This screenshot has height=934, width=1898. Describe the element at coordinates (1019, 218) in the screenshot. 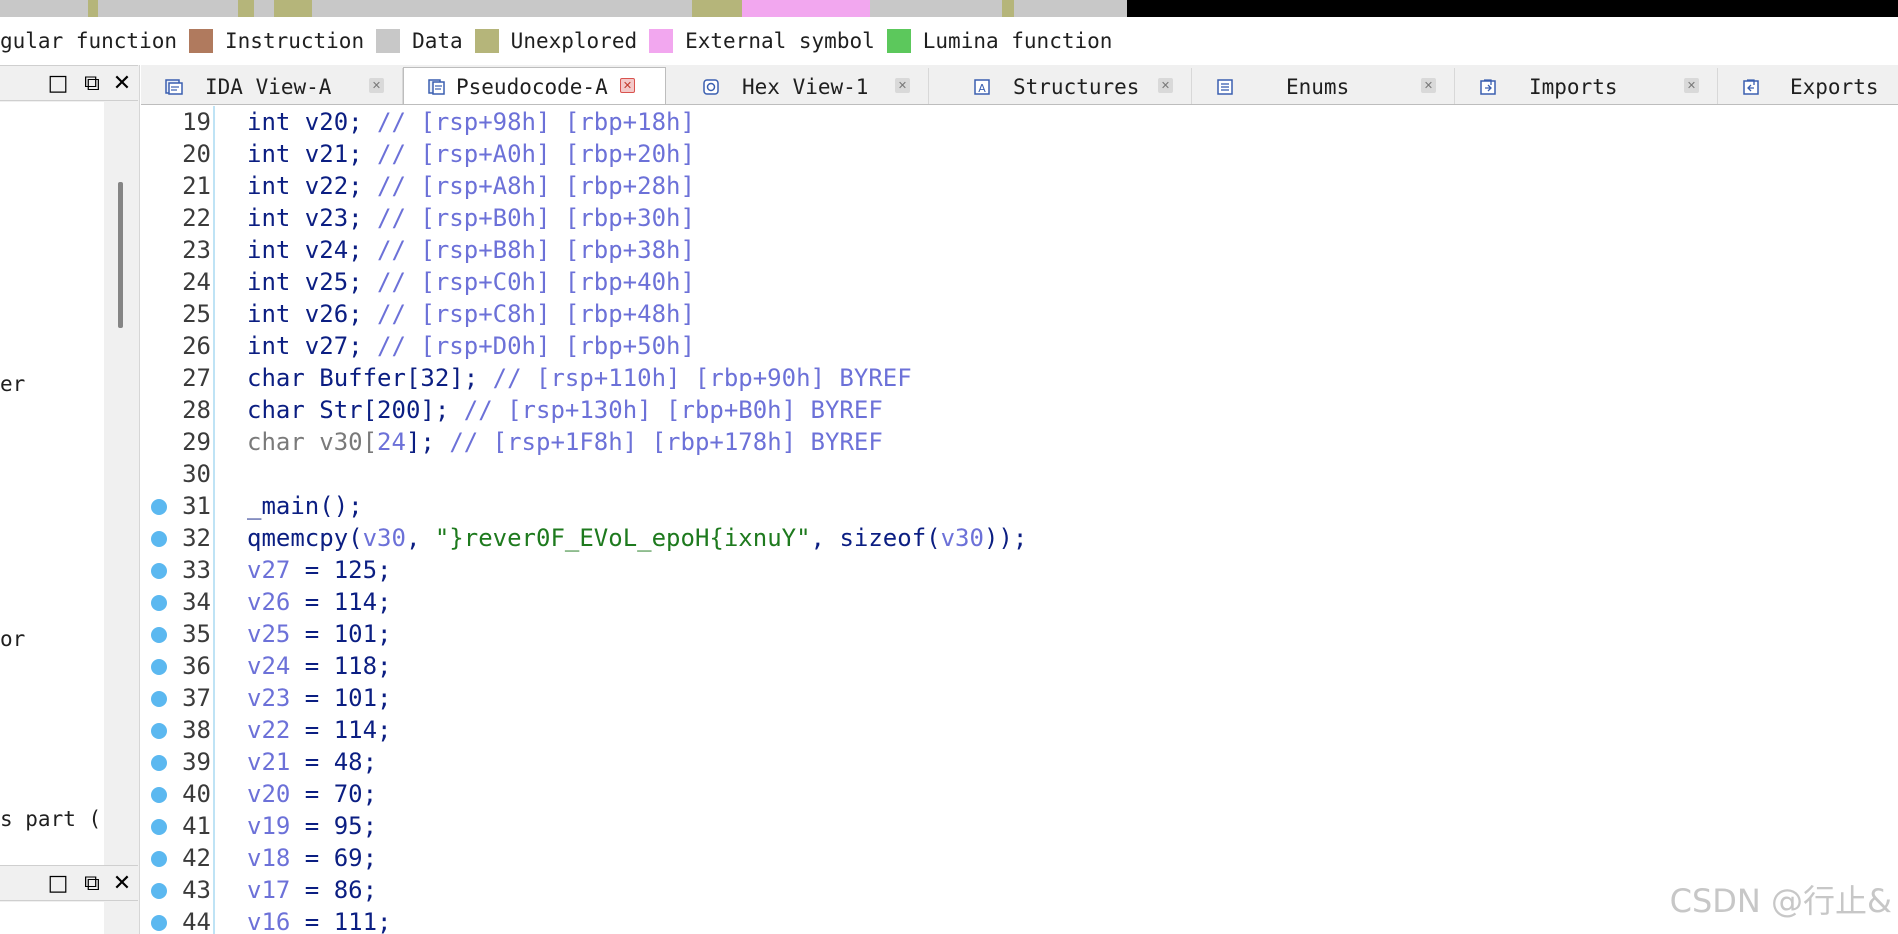

I see `code-line: 22 int v23; // [rsp+B0h] [rbp+30h]` at that location.